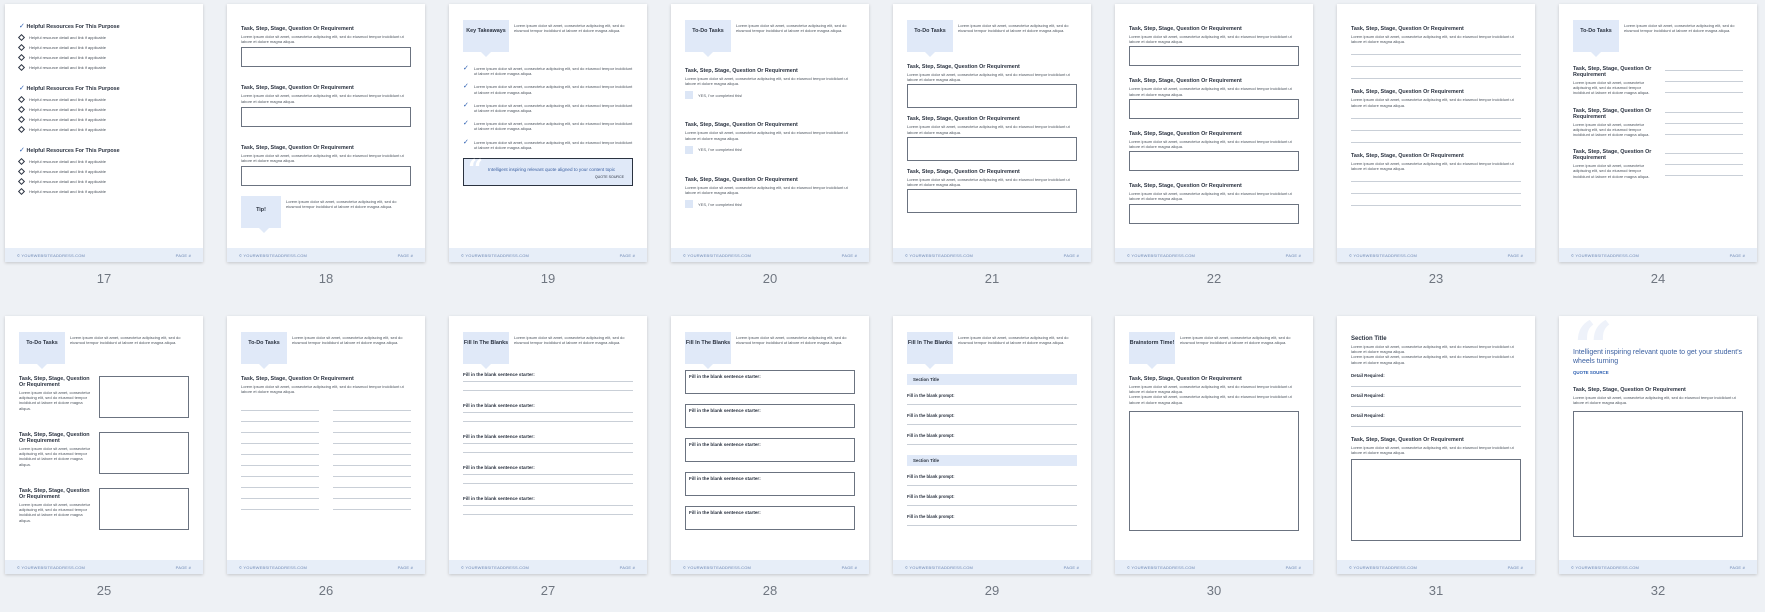 The width and height of the screenshot is (1765, 612). What do you see at coordinates (708, 38) in the screenshot?
I see `todo-badge: To-Do Tasks` at bounding box center [708, 38].